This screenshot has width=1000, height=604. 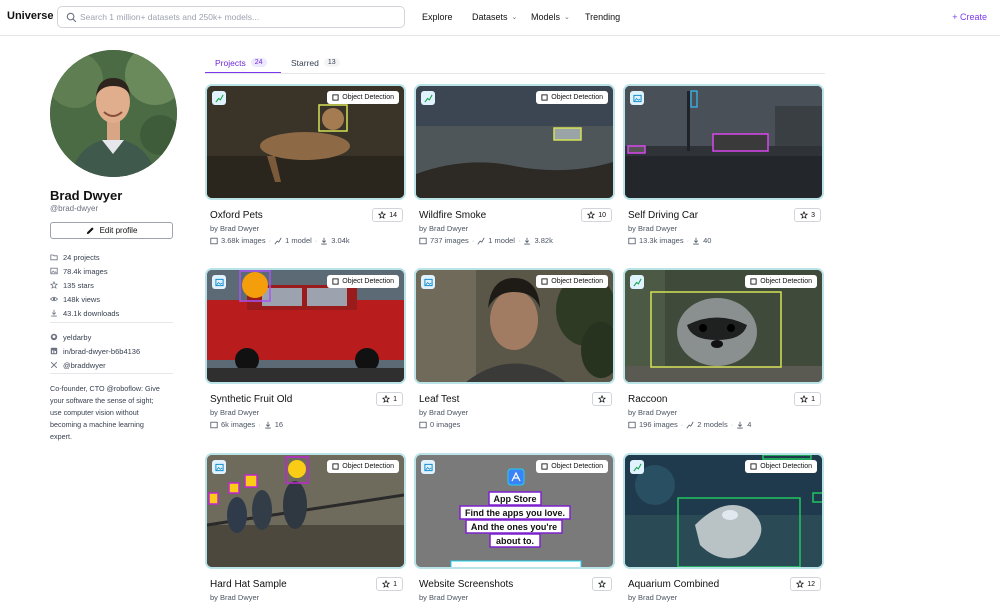 What do you see at coordinates (241, 62) in the screenshot?
I see `tab-projects: Projects 24` at bounding box center [241, 62].